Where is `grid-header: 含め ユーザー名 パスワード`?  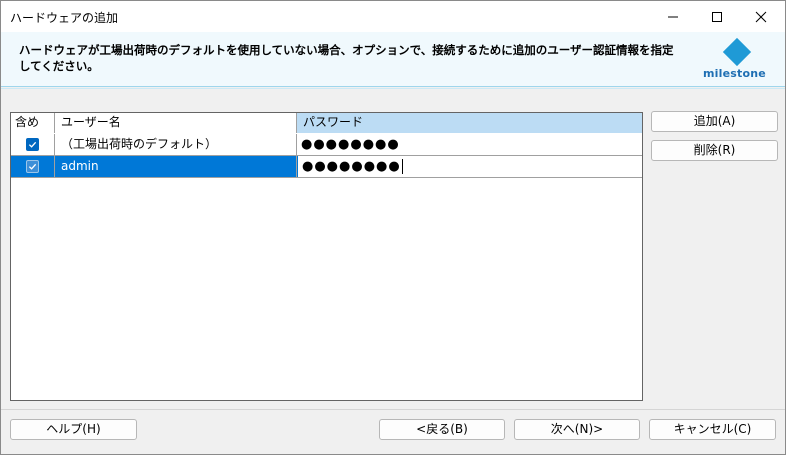
grid-header: 含め ユーザー名 パスワード is located at coordinates (326, 123).